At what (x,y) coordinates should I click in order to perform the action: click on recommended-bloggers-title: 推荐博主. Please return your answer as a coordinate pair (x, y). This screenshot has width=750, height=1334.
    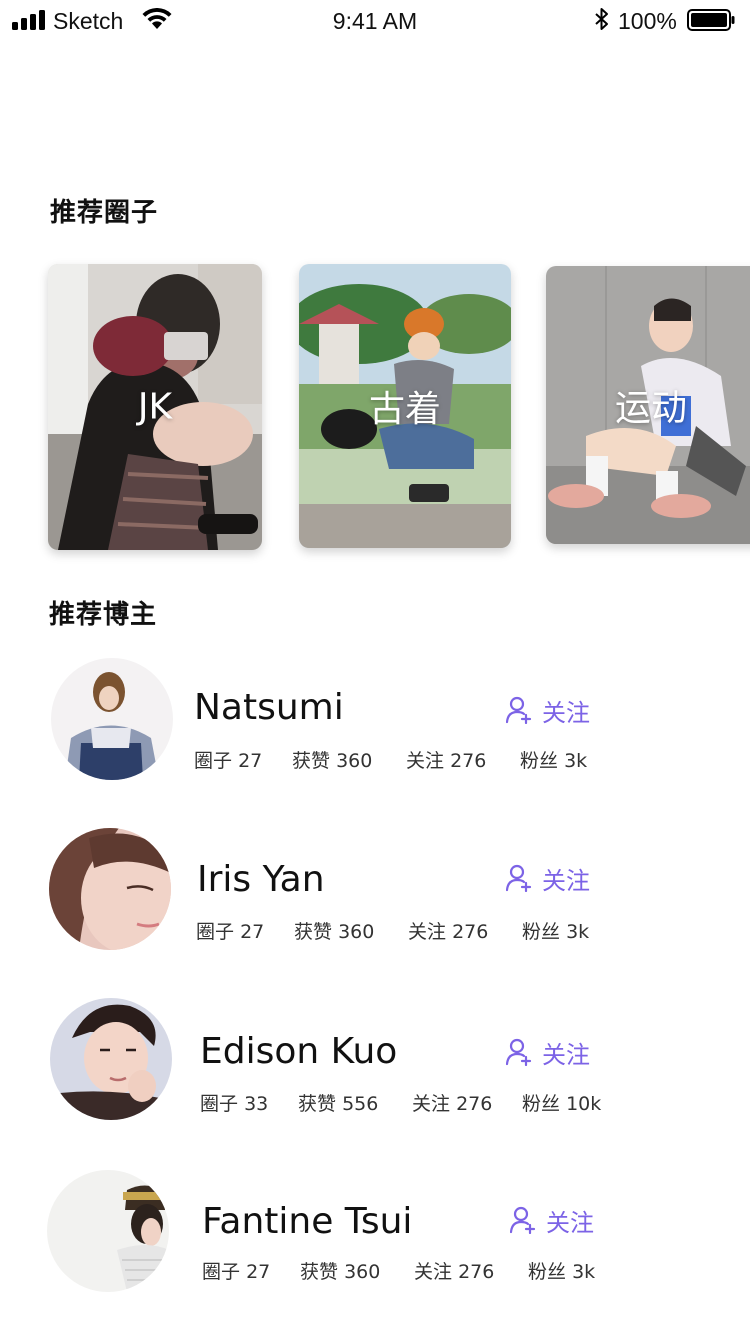
    Looking at the image, I should click on (103, 615).